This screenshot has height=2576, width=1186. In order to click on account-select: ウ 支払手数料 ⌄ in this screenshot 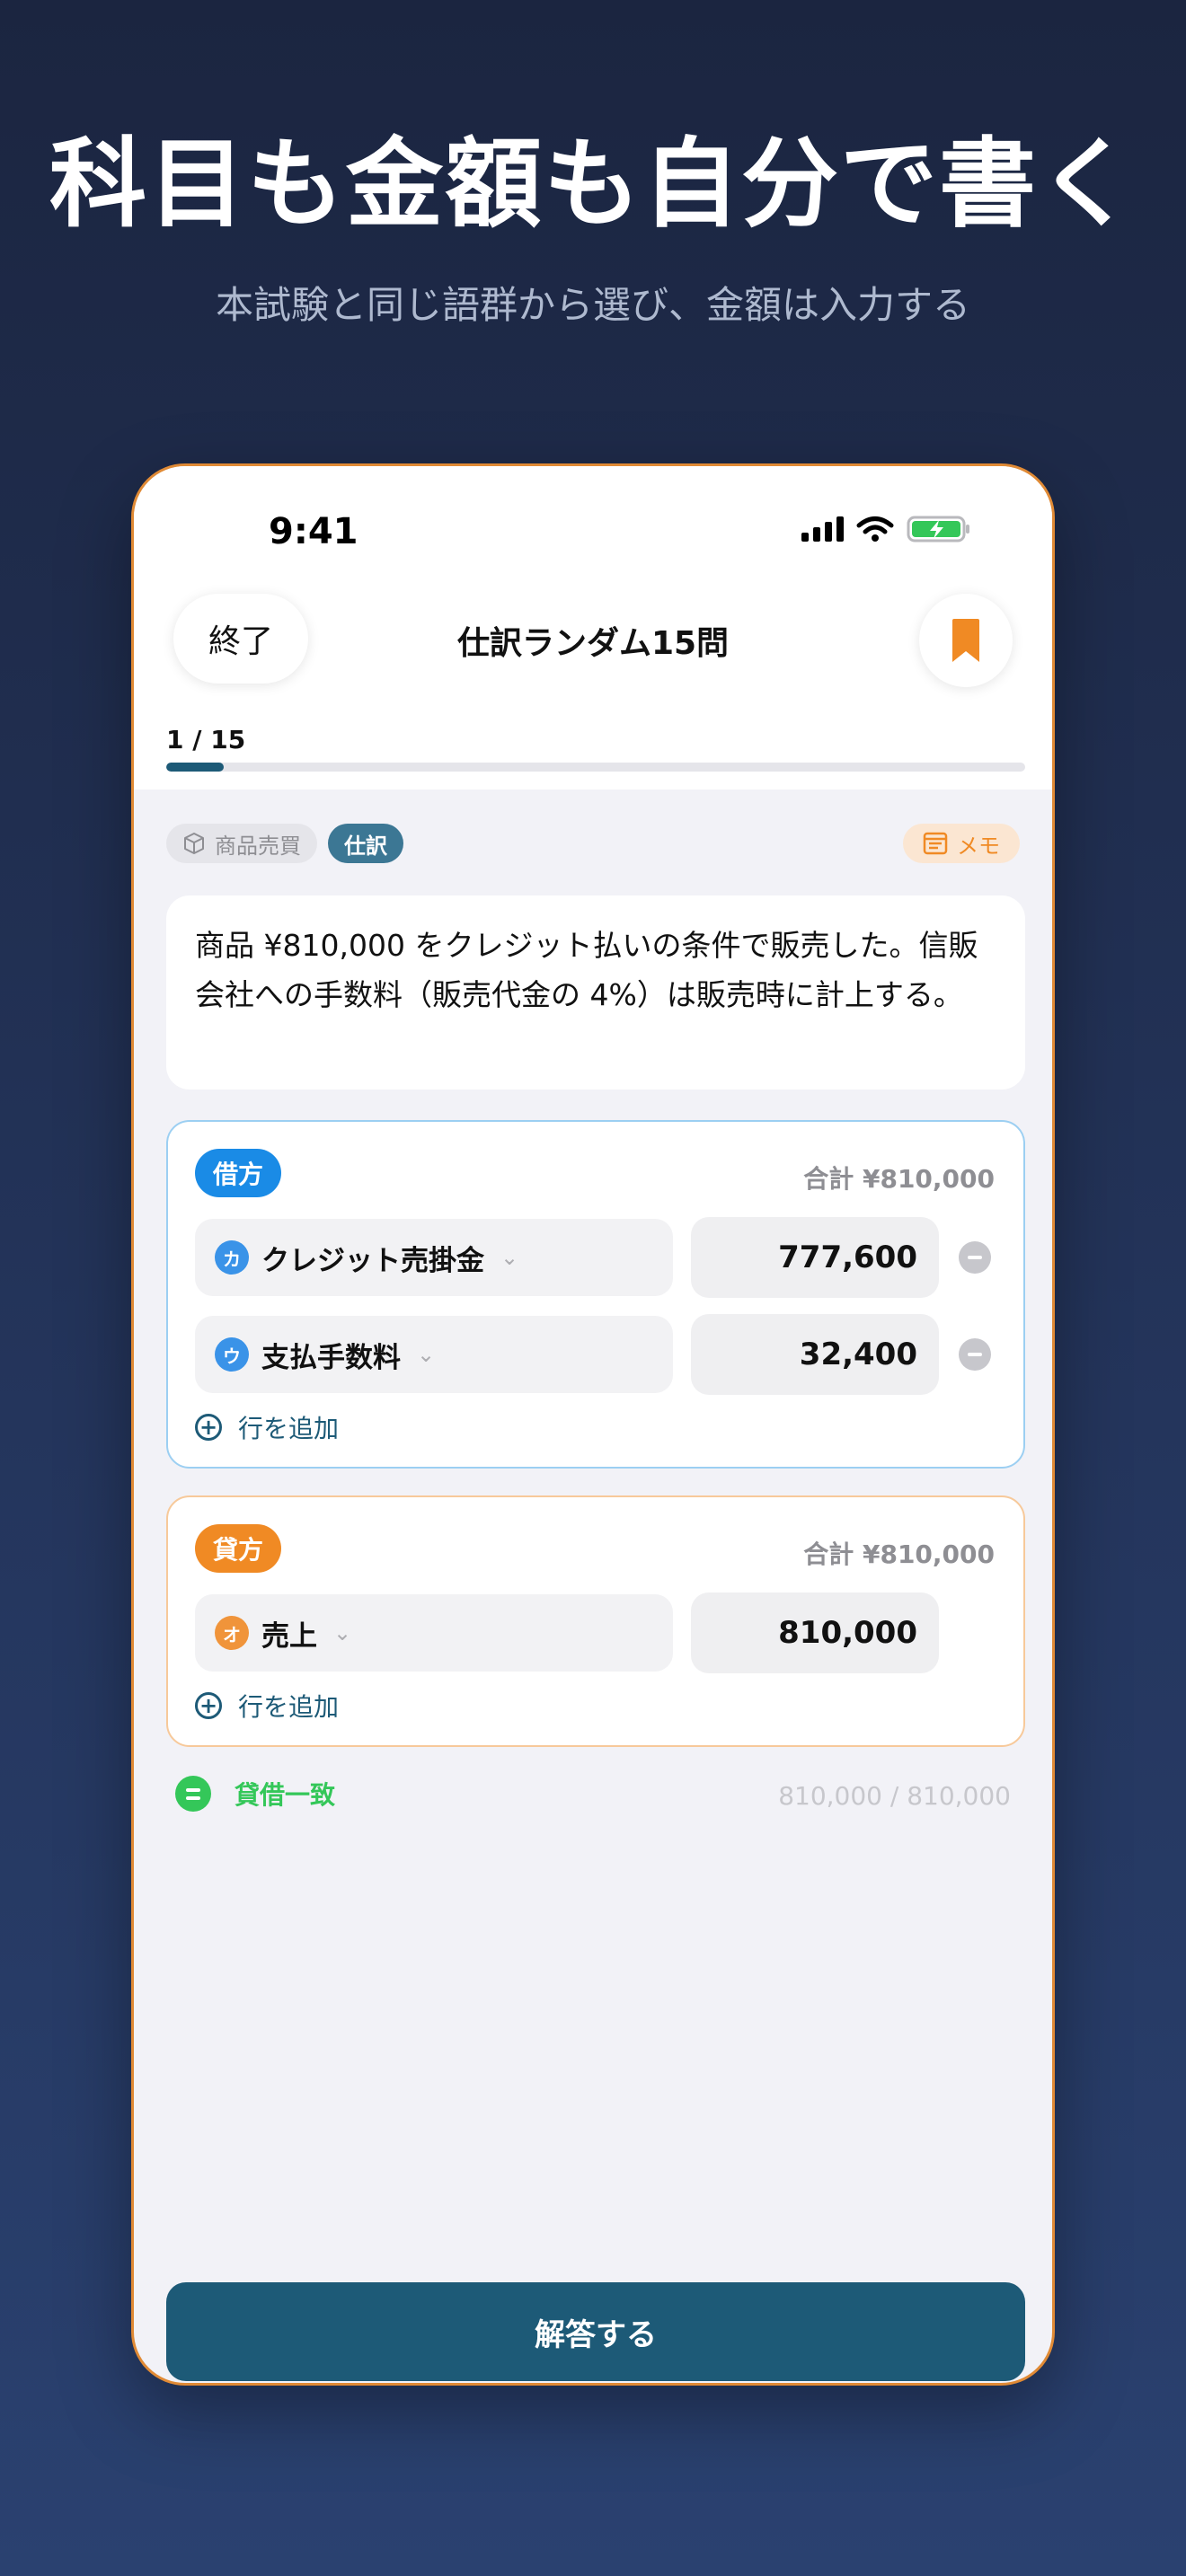, I will do `click(434, 1354)`.